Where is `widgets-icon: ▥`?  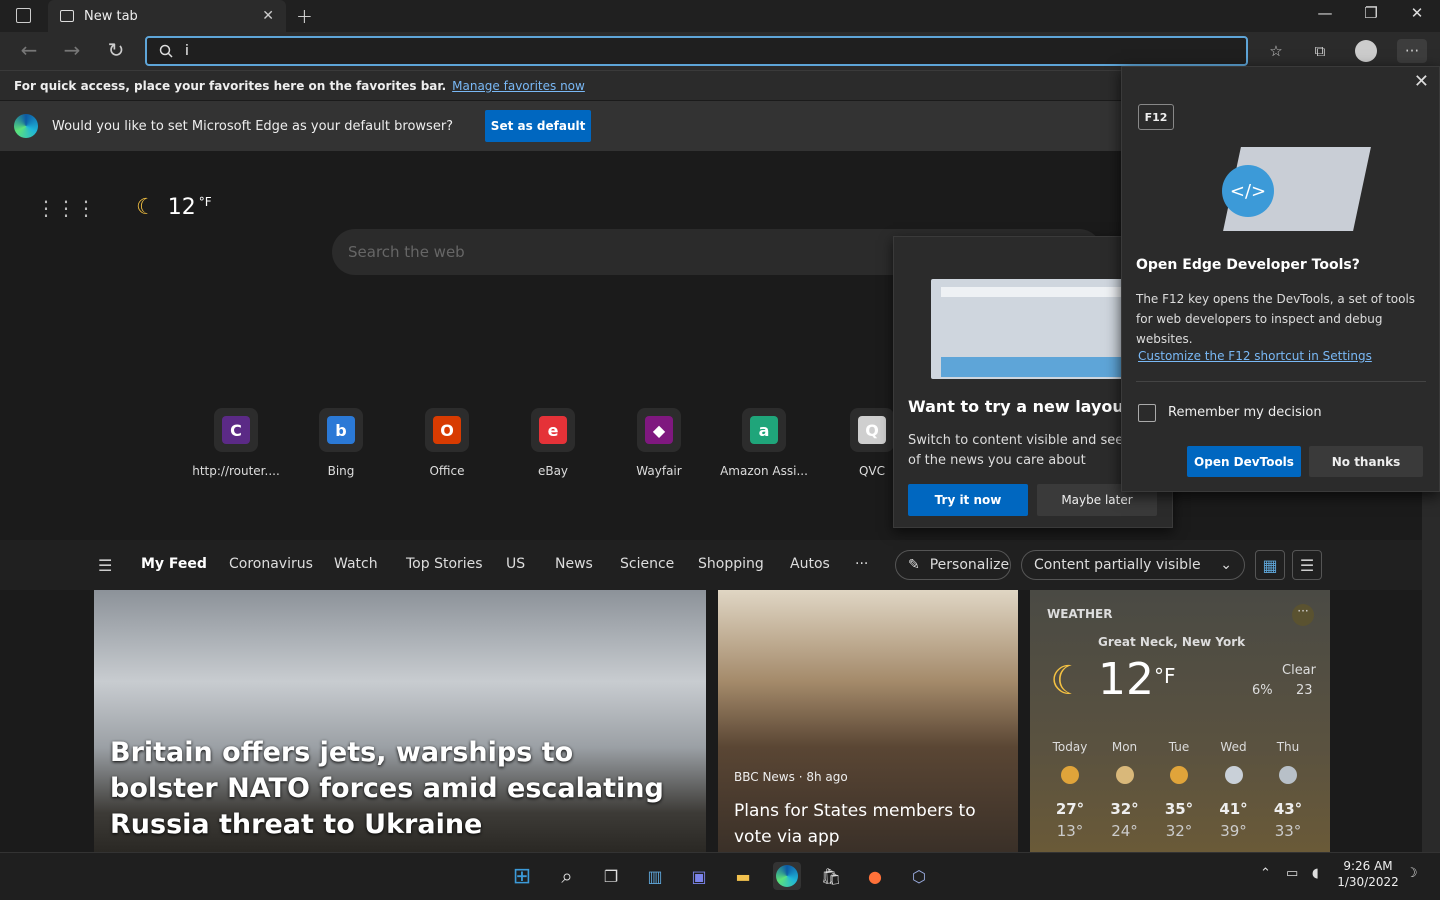 widgets-icon: ▥ is located at coordinates (655, 876).